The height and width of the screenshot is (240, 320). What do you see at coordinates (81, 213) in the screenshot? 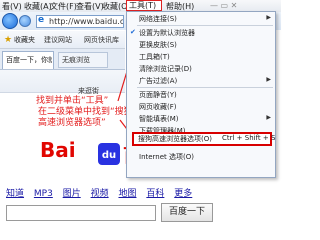
I see `search-input` at bounding box center [81, 213].